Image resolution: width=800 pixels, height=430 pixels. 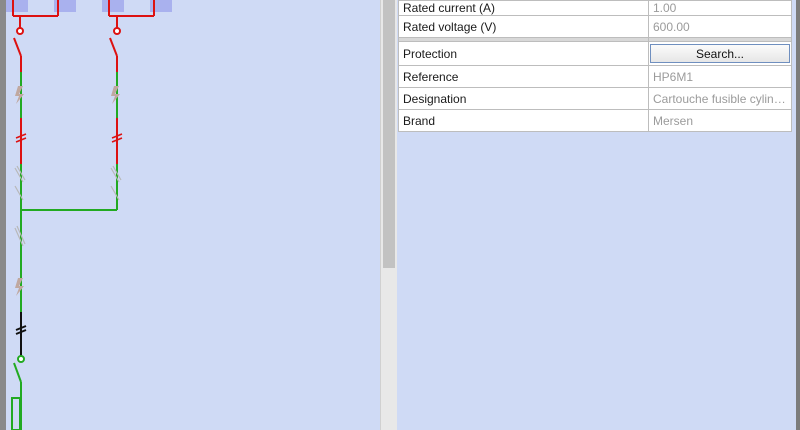 I want to click on vertical-scrollbar, so click(x=388, y=215).